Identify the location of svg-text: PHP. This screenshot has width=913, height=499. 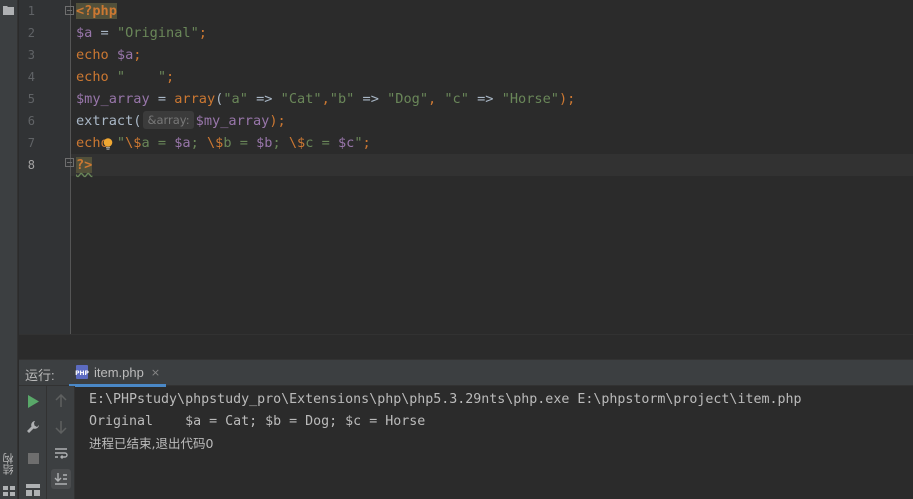
(82, 373).